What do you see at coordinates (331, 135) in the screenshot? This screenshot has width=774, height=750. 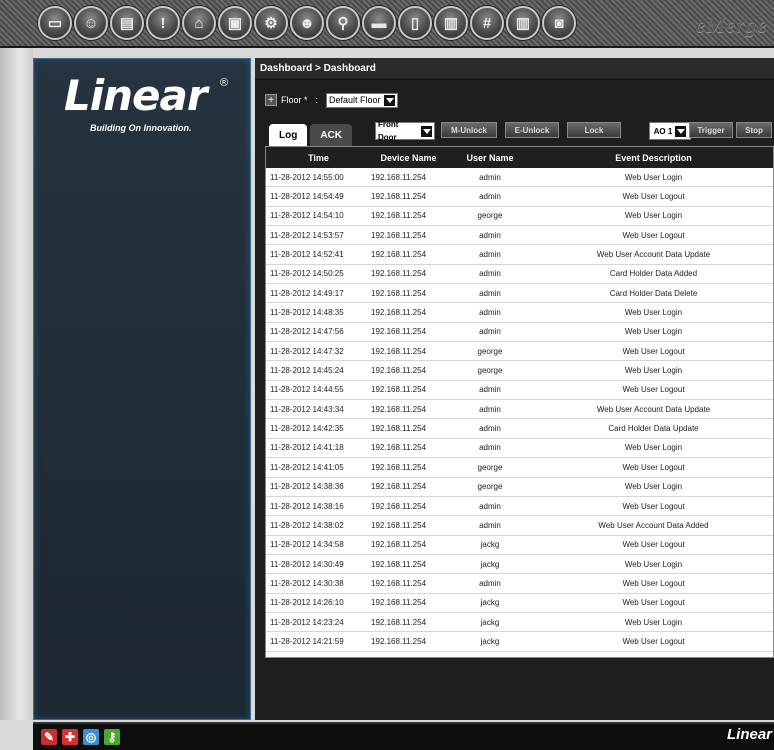 I see `tab-ack: ACK` at bounding box center [331, 135].